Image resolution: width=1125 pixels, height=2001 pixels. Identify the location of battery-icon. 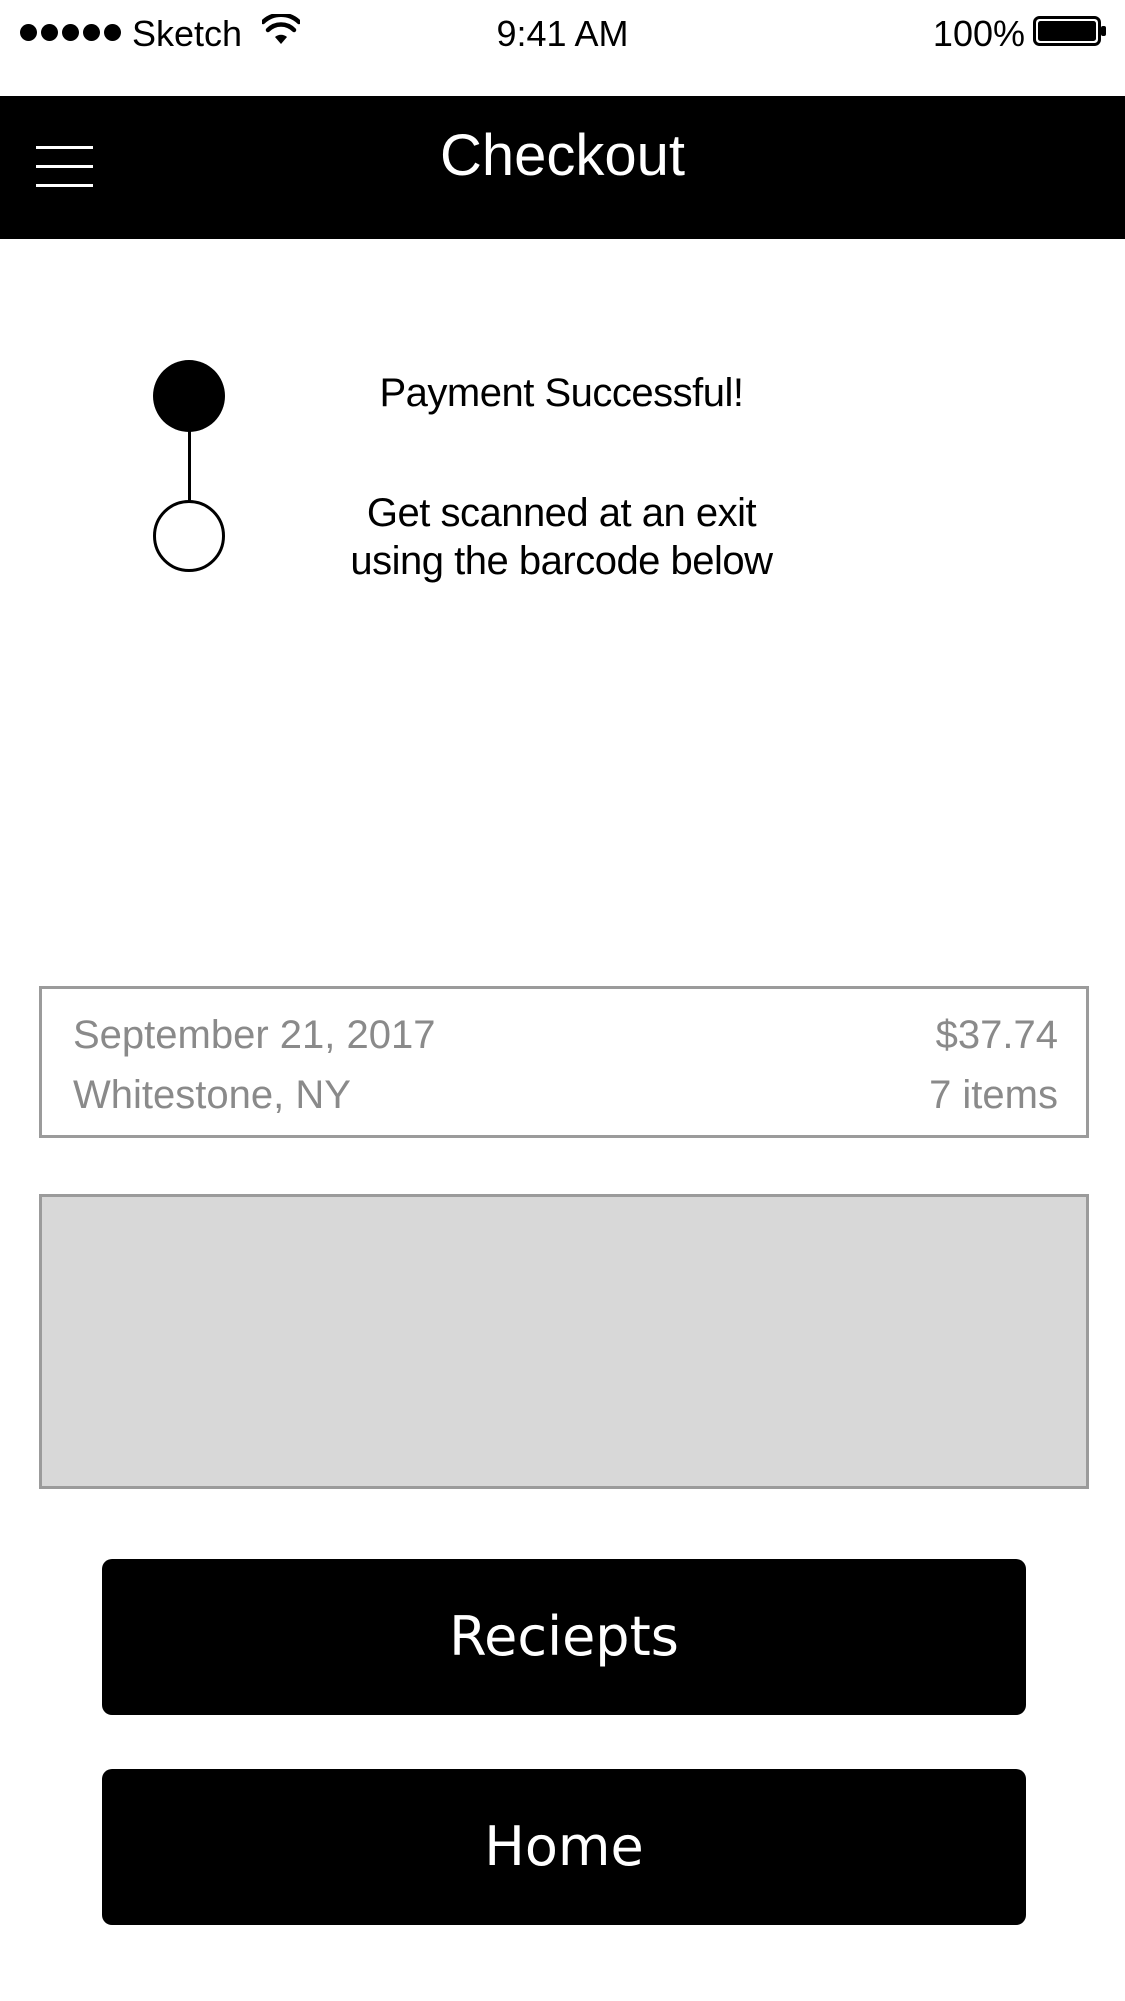
(1069, 31).